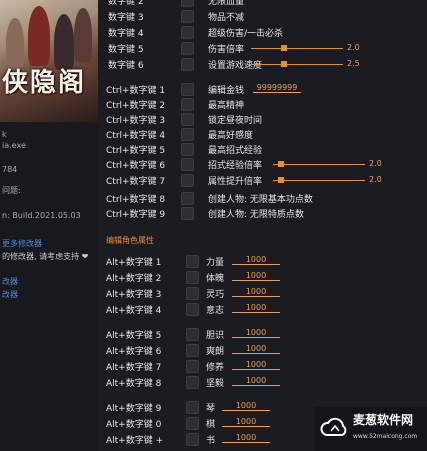  I want to click on hotkey-label: Ctrl+数字键 6, so click(136, 166).